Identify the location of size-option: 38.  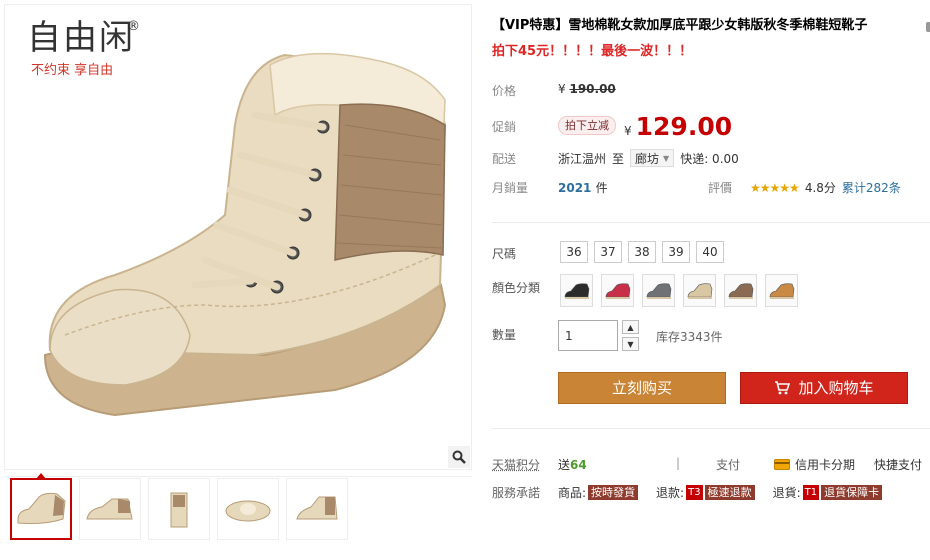
(642, 252).